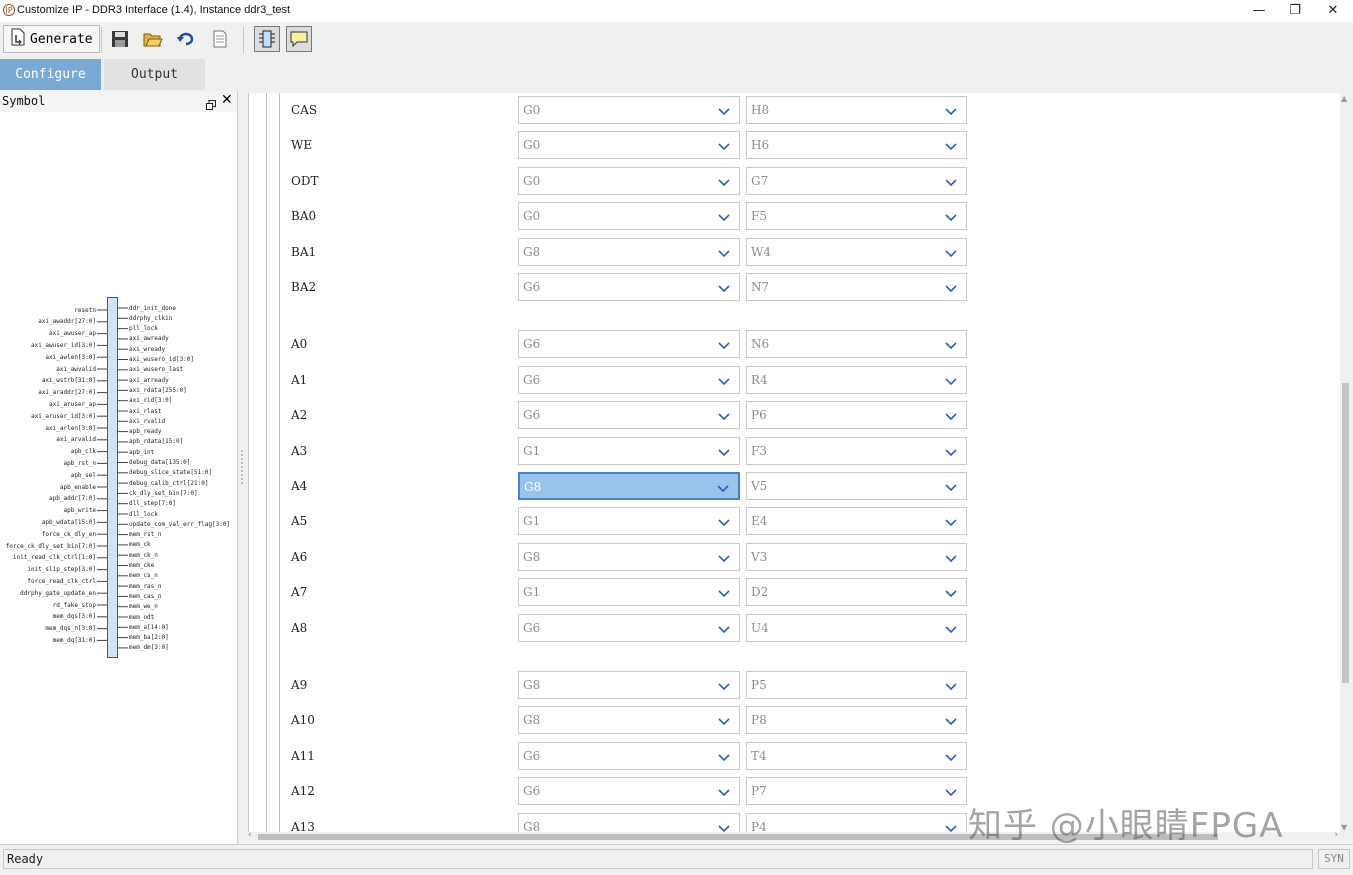 The width and height of the screenshot is (1353, 875). What do you see at coordinates (50, 74) in the screenshot?
I see `tab-configure: Configure` at bounding box center [50, 74].